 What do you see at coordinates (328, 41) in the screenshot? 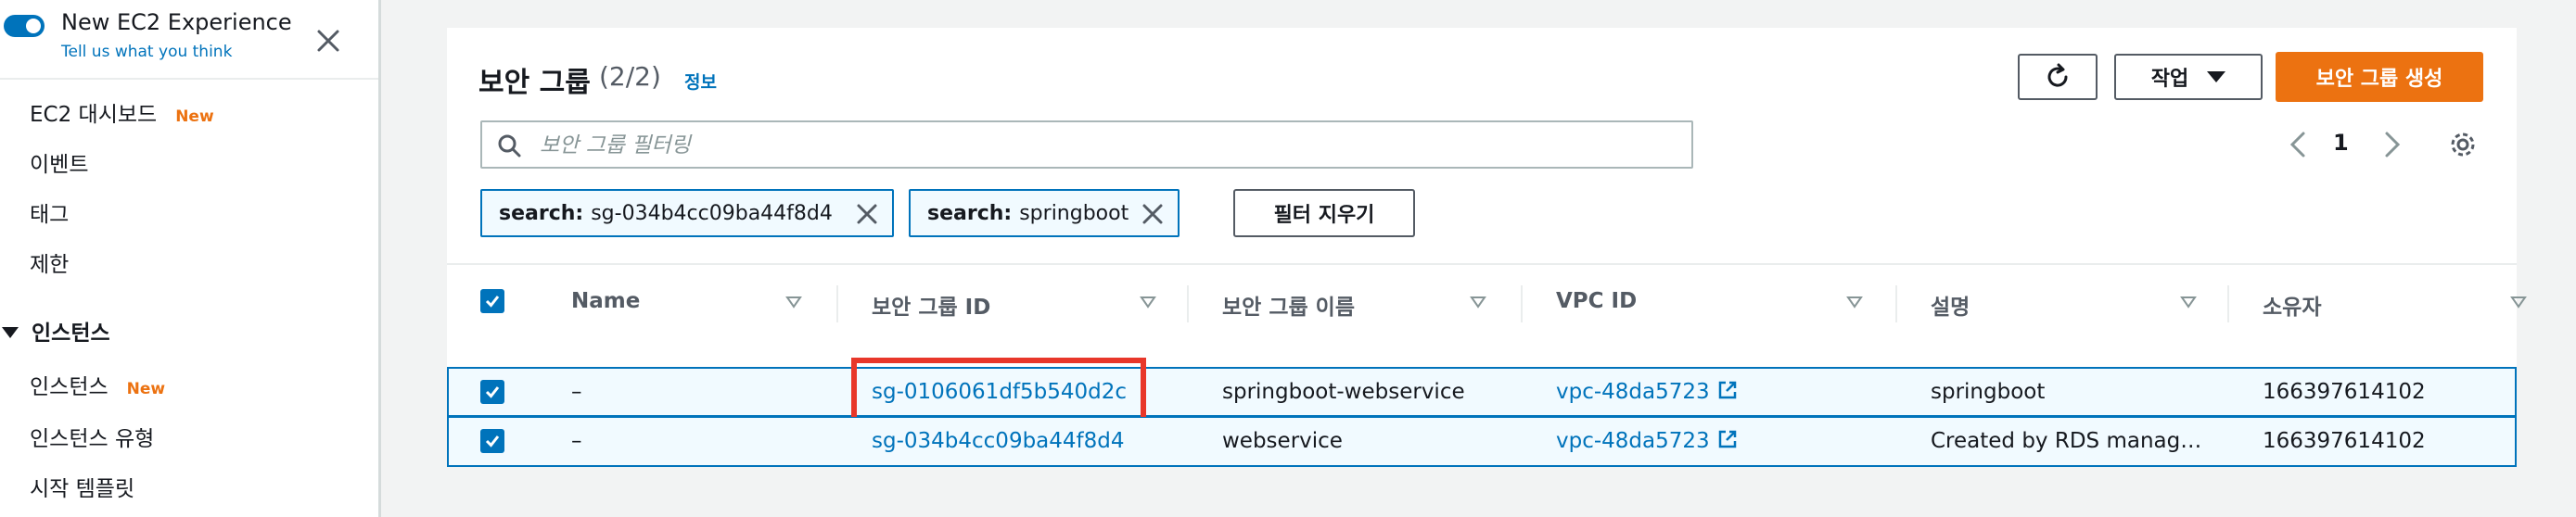
I see `close-icon` at bounding box center [328, 41].